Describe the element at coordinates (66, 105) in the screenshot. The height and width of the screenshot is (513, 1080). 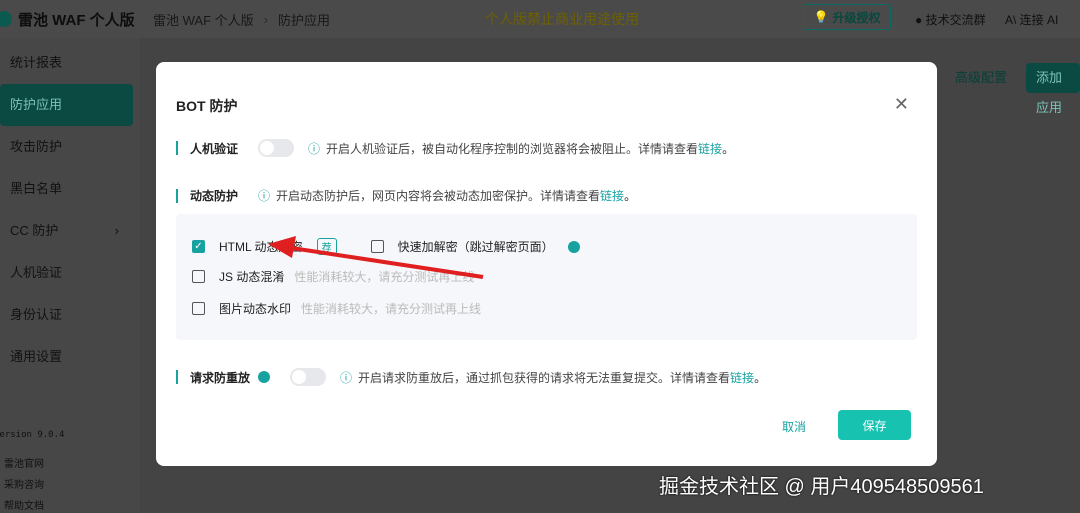
I see `sidebar-item-apps: 防护应用` at that location.